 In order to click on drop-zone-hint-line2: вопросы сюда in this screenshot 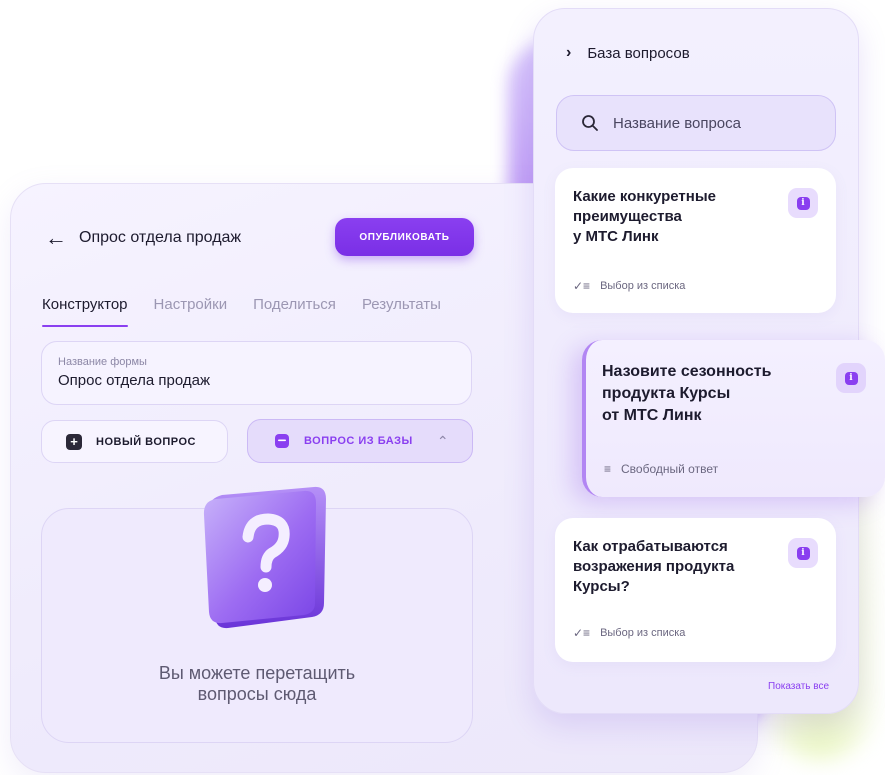, I will do `click(257, 694)`.